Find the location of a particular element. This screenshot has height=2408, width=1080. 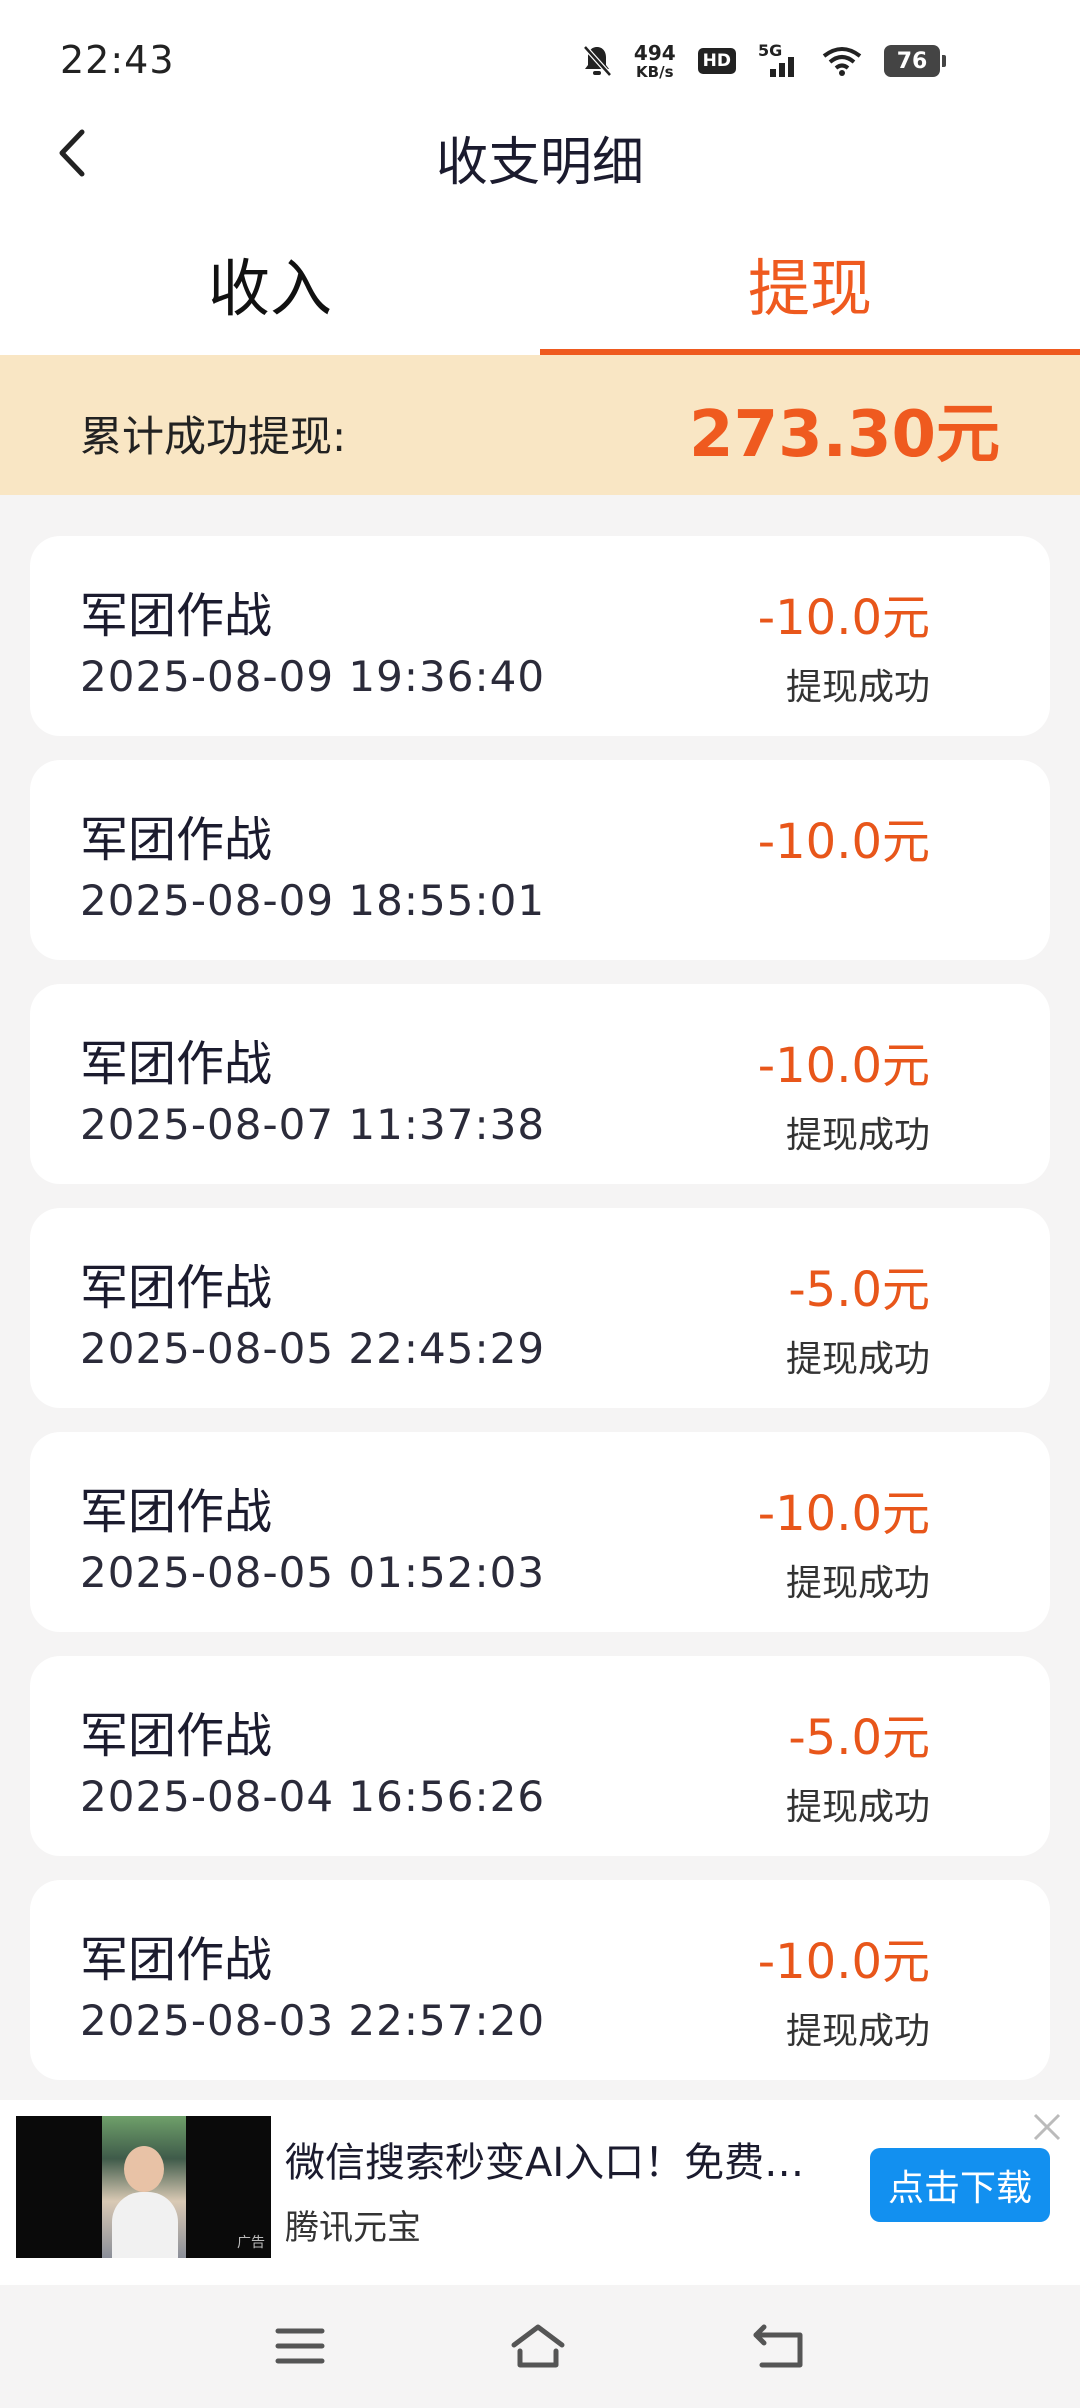

nav-menu-button is located at coordinates (300, 2346).